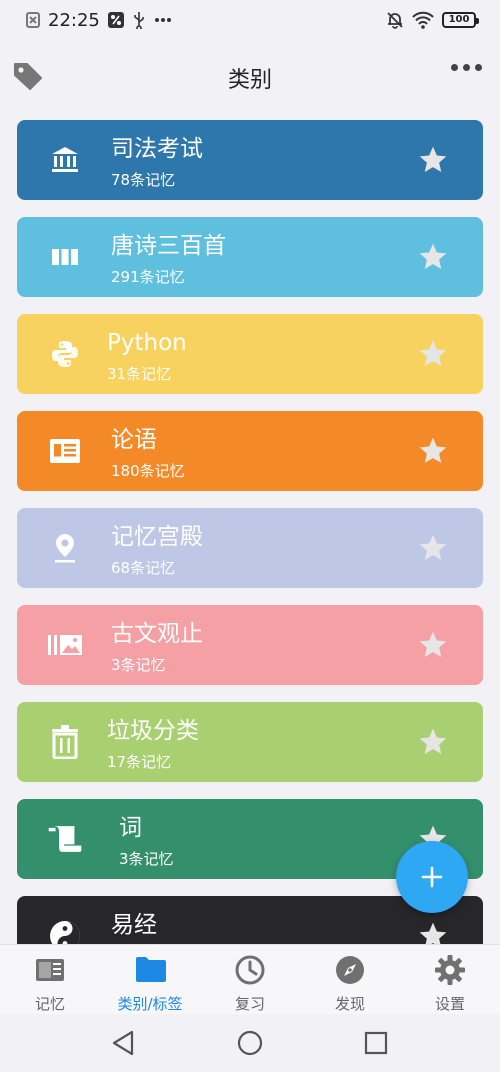 The height and width of the screenshot is (1072, 500). I want to click on system-navigation-bar, so click(250, 1043).